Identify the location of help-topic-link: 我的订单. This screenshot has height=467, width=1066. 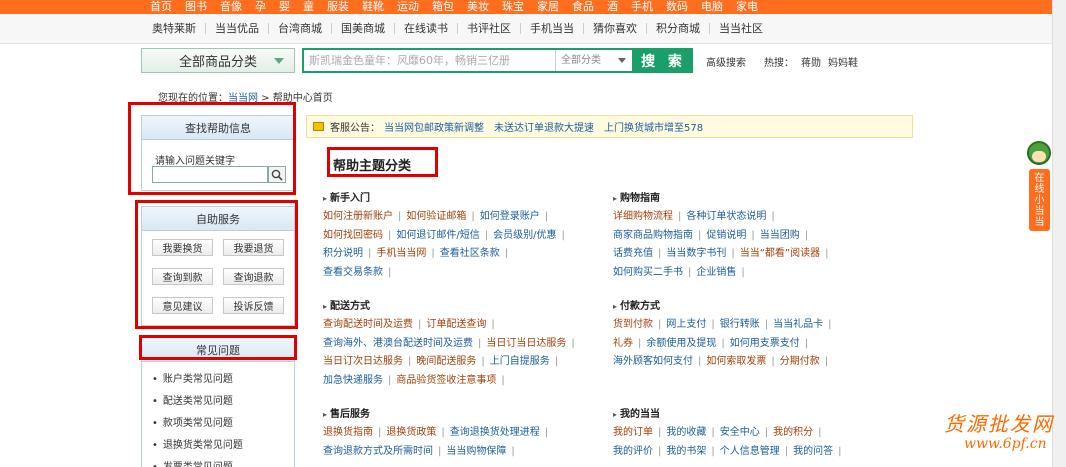
(633, 432).